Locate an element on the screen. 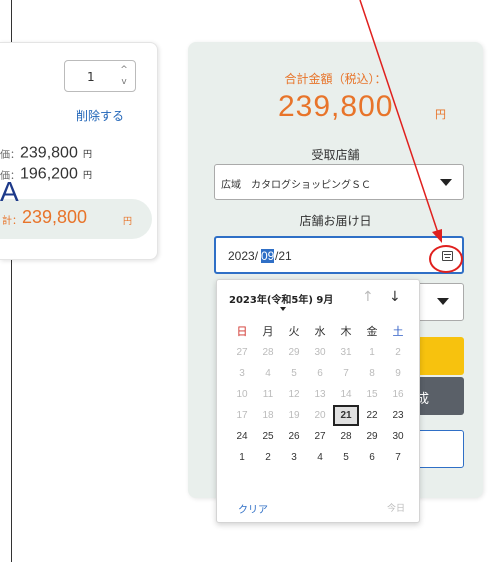 The height and width of the screenshot is (562, 501). calendar-day-selected: 21 is located at coordinates (346, 415).